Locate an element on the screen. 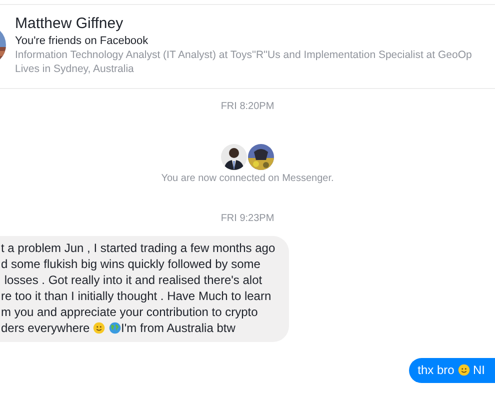  message-text: m you and appreciate your contribution to crypto is located at coordinates (129, 312).